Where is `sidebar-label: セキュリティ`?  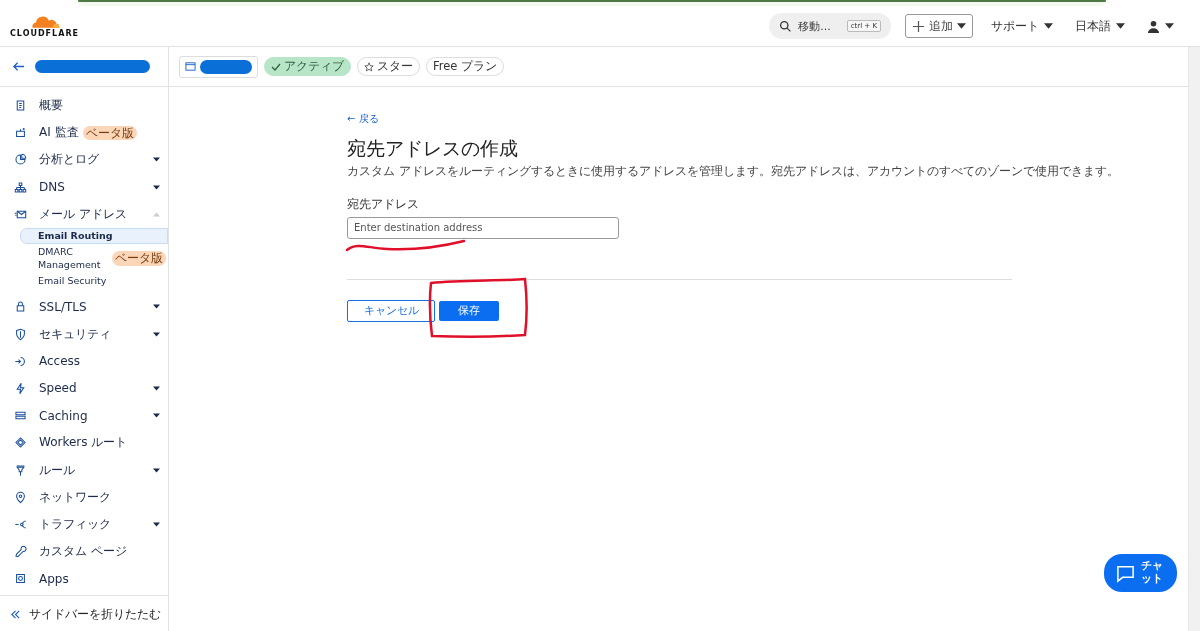
sidebar-label: セキュリティ is located at coordinates (75, 334).